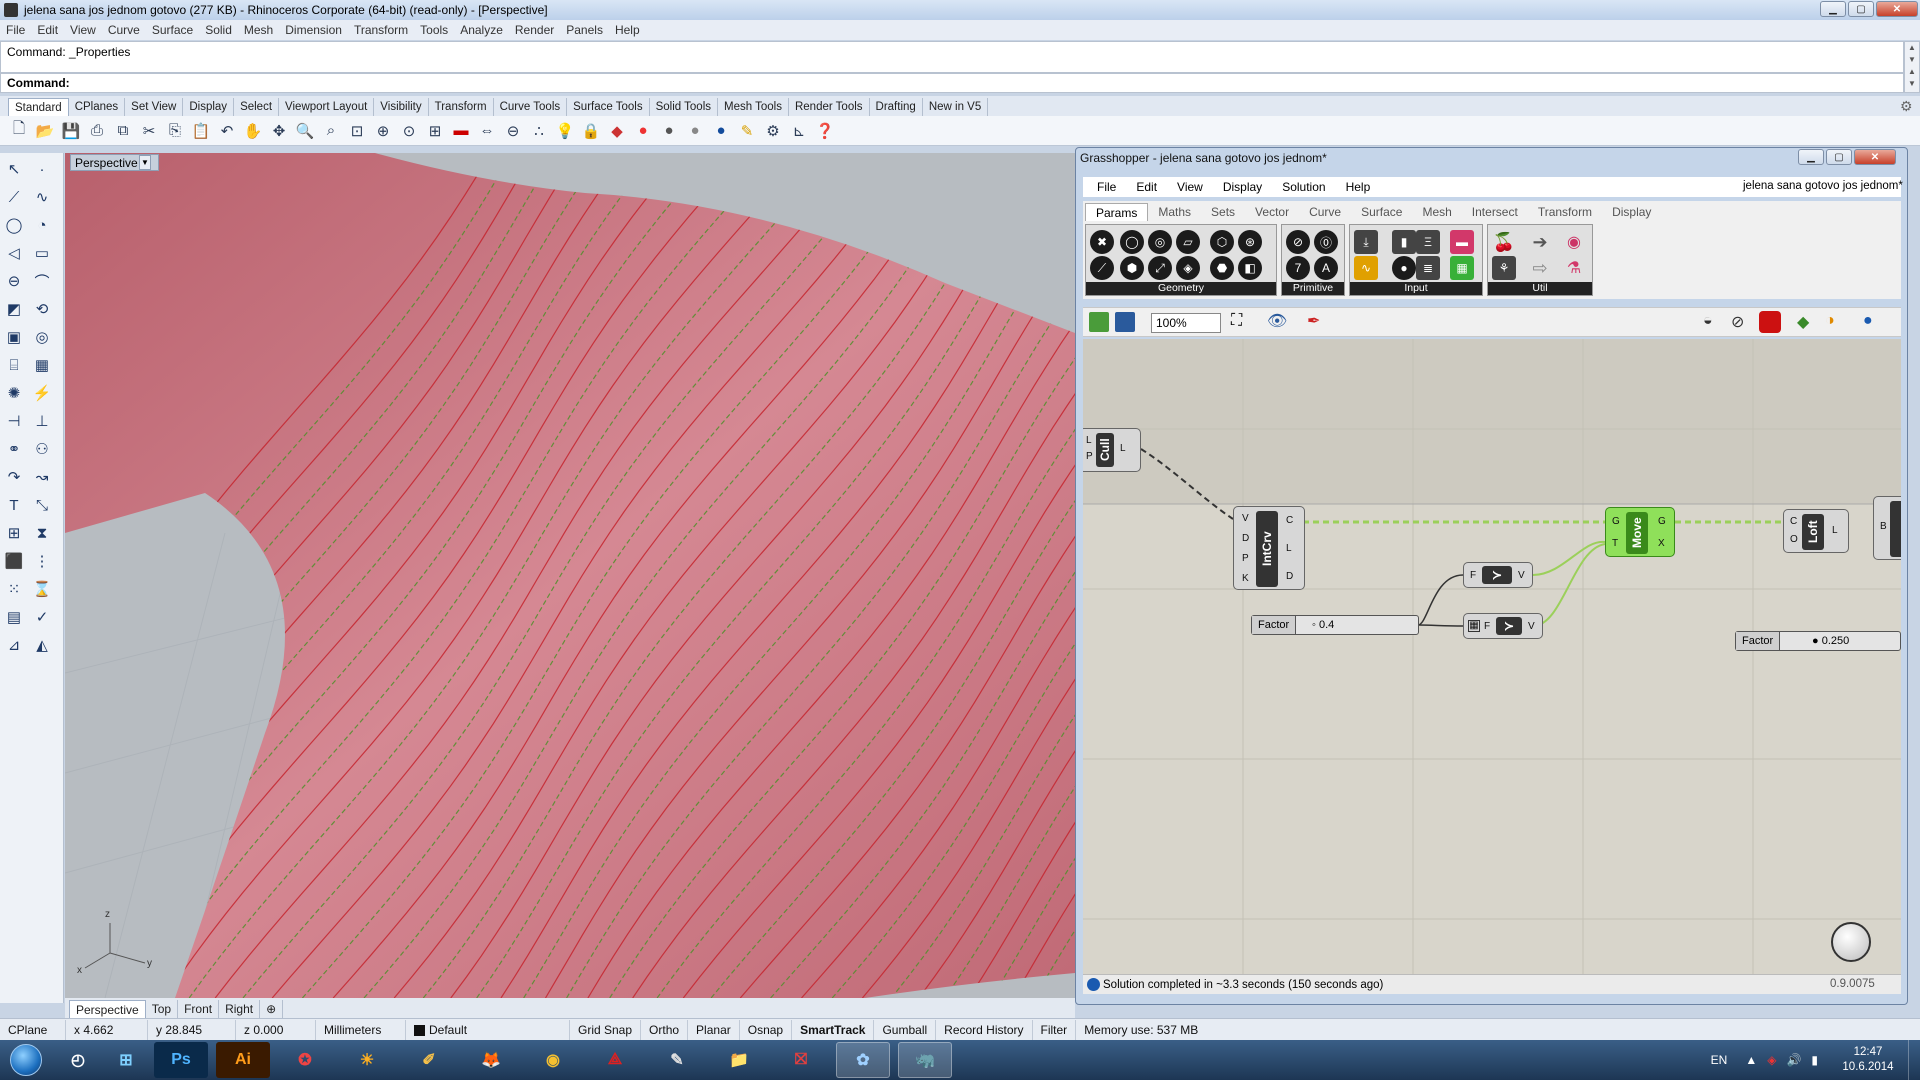 The height and width of the screenshot is (1080, 1920). Describe the element at coordinates (42, 449) in the screenshot. I see `group-icon: ⚇` at that location.